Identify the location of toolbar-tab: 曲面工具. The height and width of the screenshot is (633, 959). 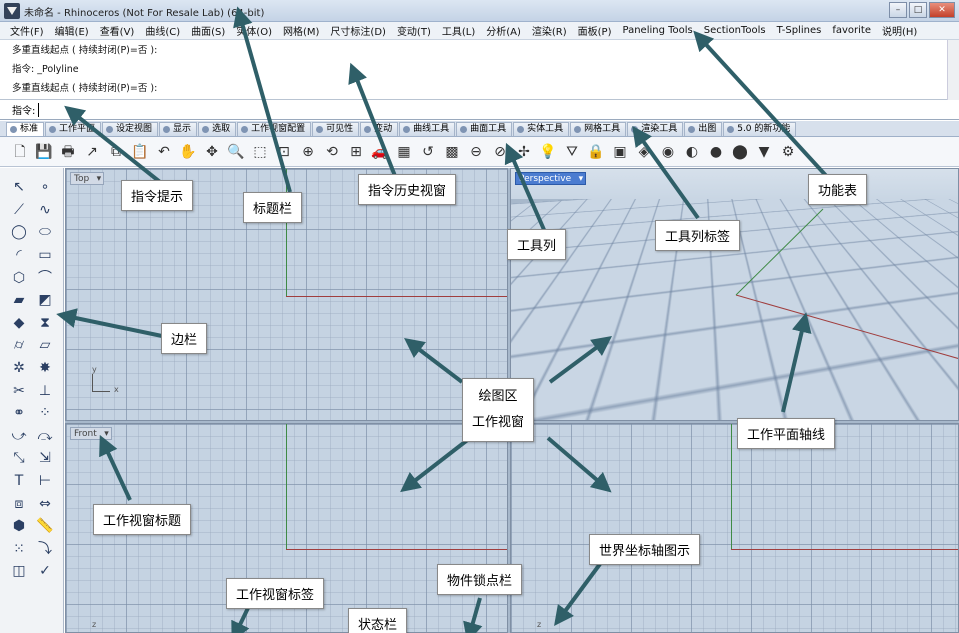
(484, 129).